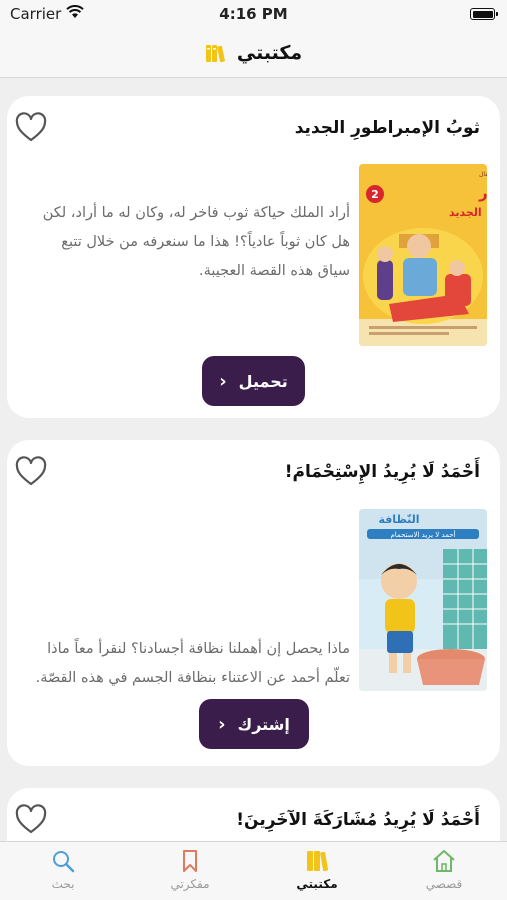 The height and width of the screenshot is (900, 507). I want to click on bookmark-icon, so click(190, 861).